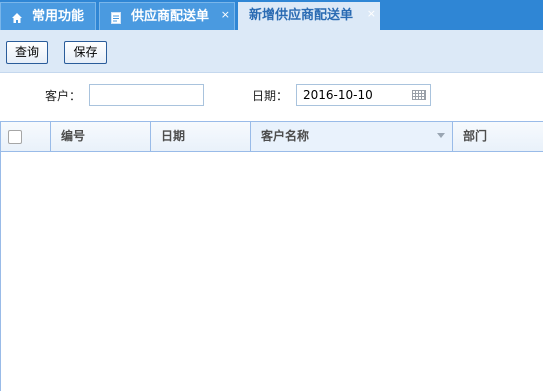  What do you see at coordinates (146, 95) in the screenshot?
I see `customer-input` at bounding box center [146, 95].